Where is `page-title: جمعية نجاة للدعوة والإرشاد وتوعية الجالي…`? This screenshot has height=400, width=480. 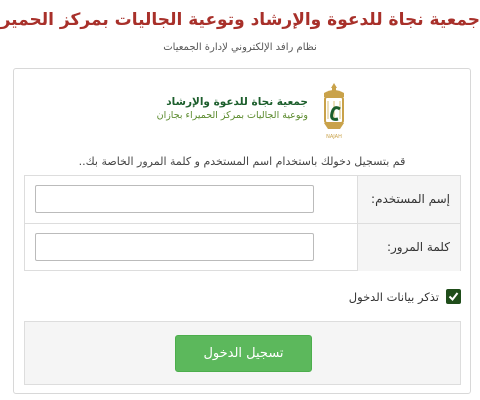
page-title: جمعية نجاة للدعوة والإرشاد وتوعية الجالي… is located at coordinates (240, 20).